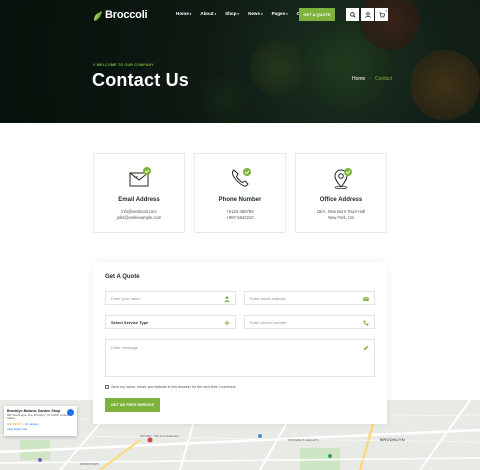  Describe the element at coordinates (139, 200) in the screenshot. I see `card-title: Email Address` at that location.